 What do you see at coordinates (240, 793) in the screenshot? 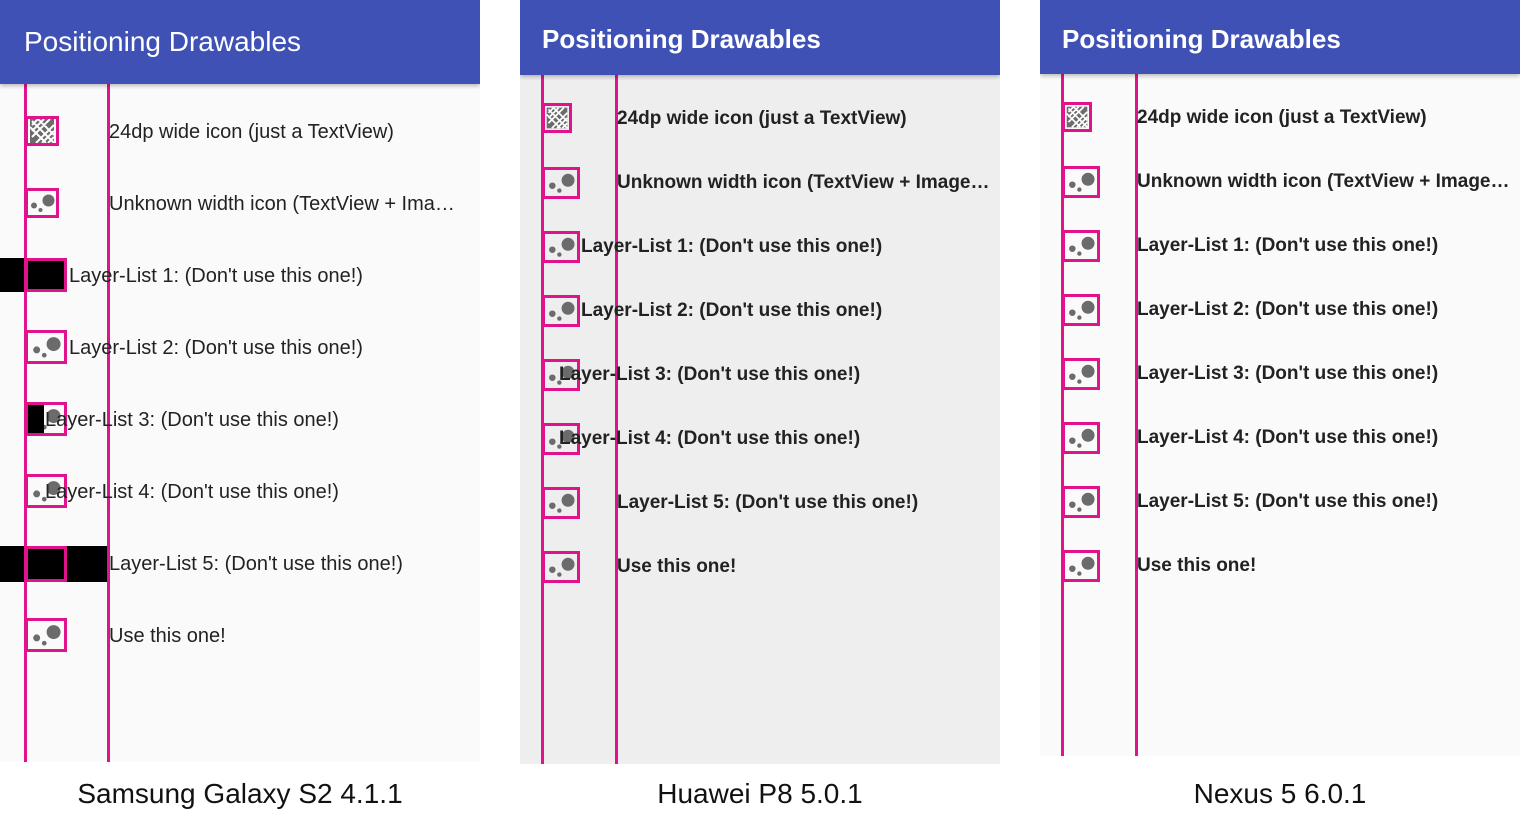
I see `device-caption: Samsung Galaxy S2 4.1.1` at bounding box center [240, 793].